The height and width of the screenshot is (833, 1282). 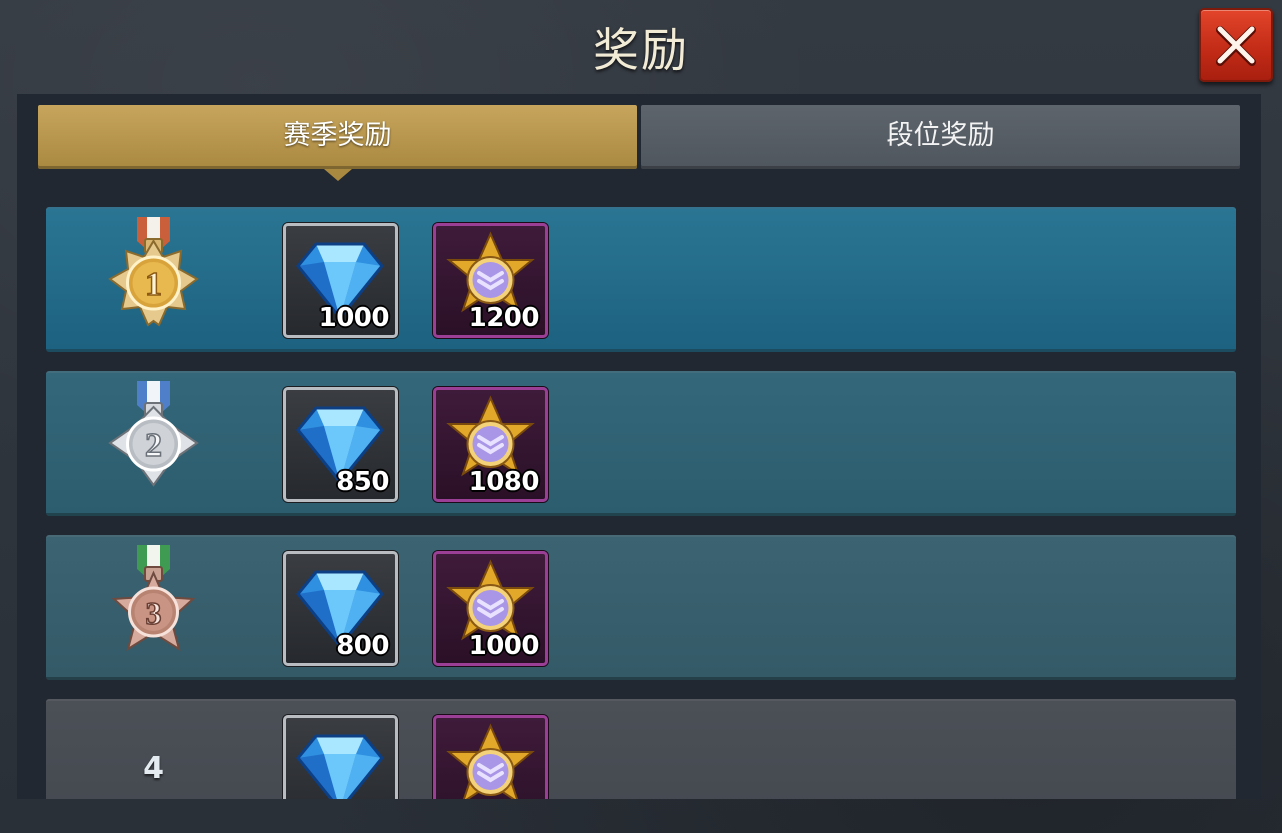 I want to click on medal-reward-slot, so click(x=490, y=757).